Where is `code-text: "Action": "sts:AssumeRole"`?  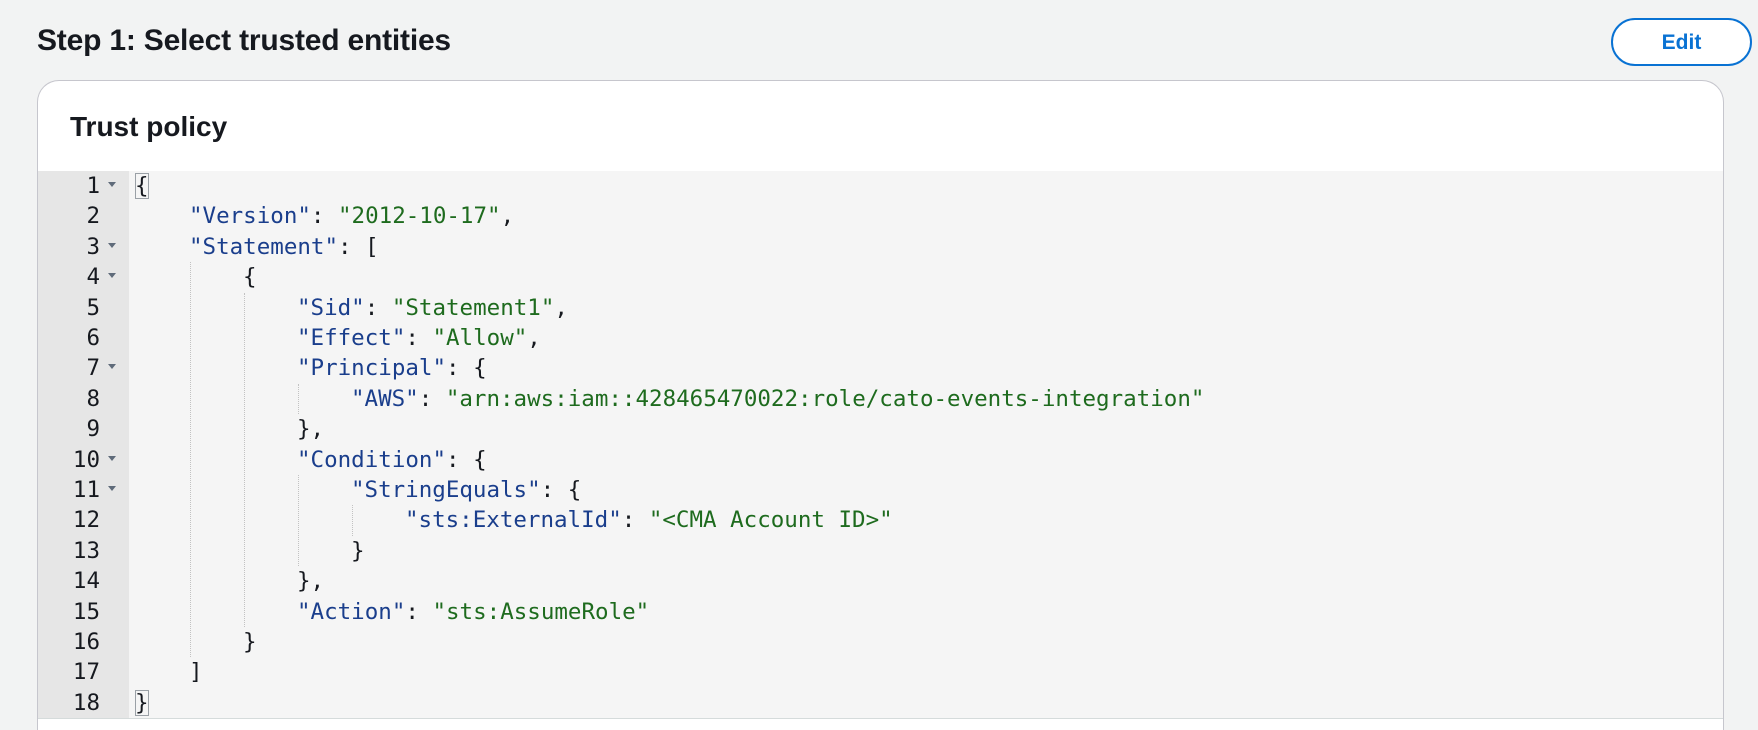
code-text: "Action": "sts:AssumeRole" is located at coordinates (473, 612).